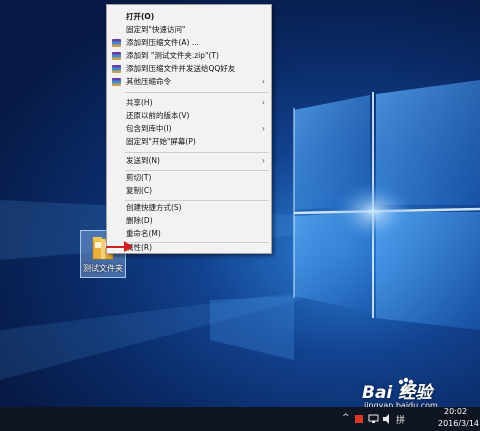  What do you see at coordinates (189, 161) in the screenshot?
I see `menu-item-send-to: 发送到(N) ›` at bounding box center [189, 161].